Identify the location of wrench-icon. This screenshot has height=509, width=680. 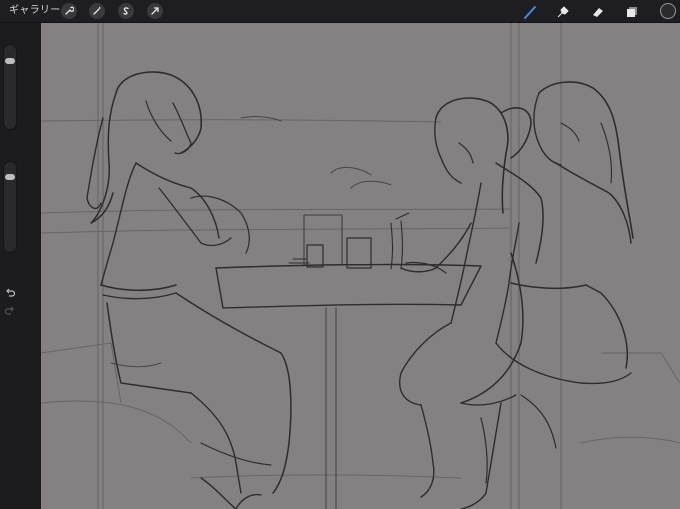
(69, 11).